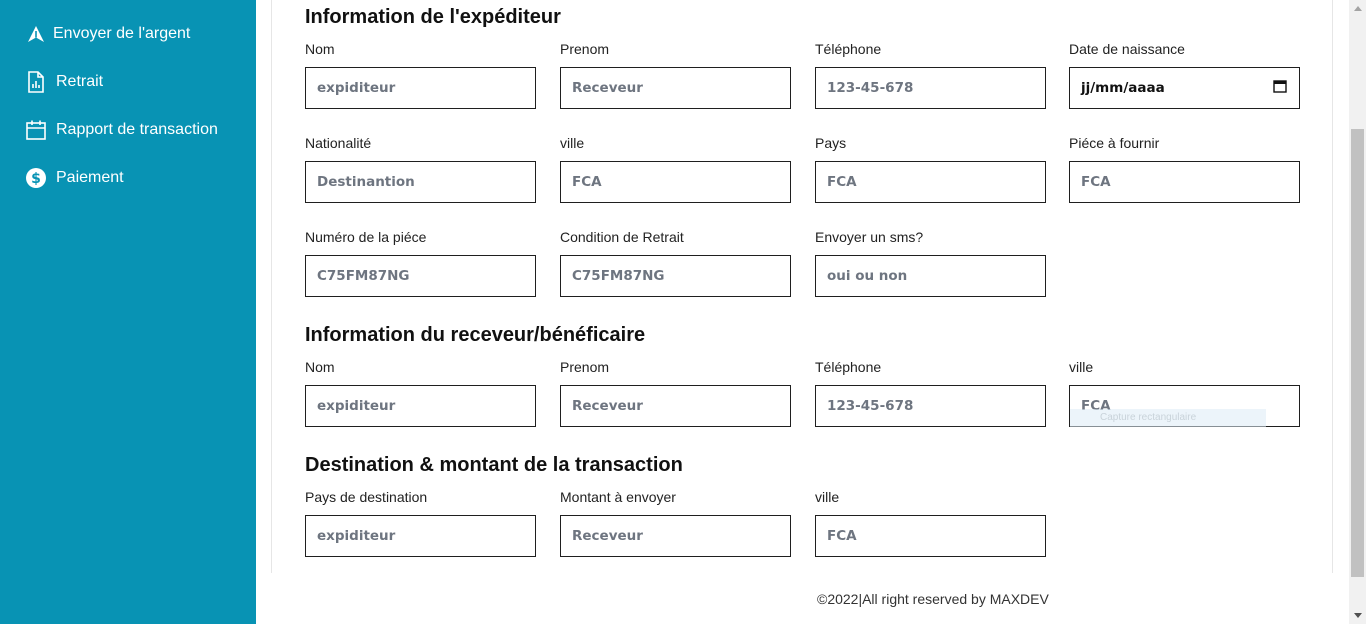 The height and width of the screenshot is (624, 1366). Describe the element at coordinates (420, 406) in the screenshot. I see `receiver-nom-input` at that location.